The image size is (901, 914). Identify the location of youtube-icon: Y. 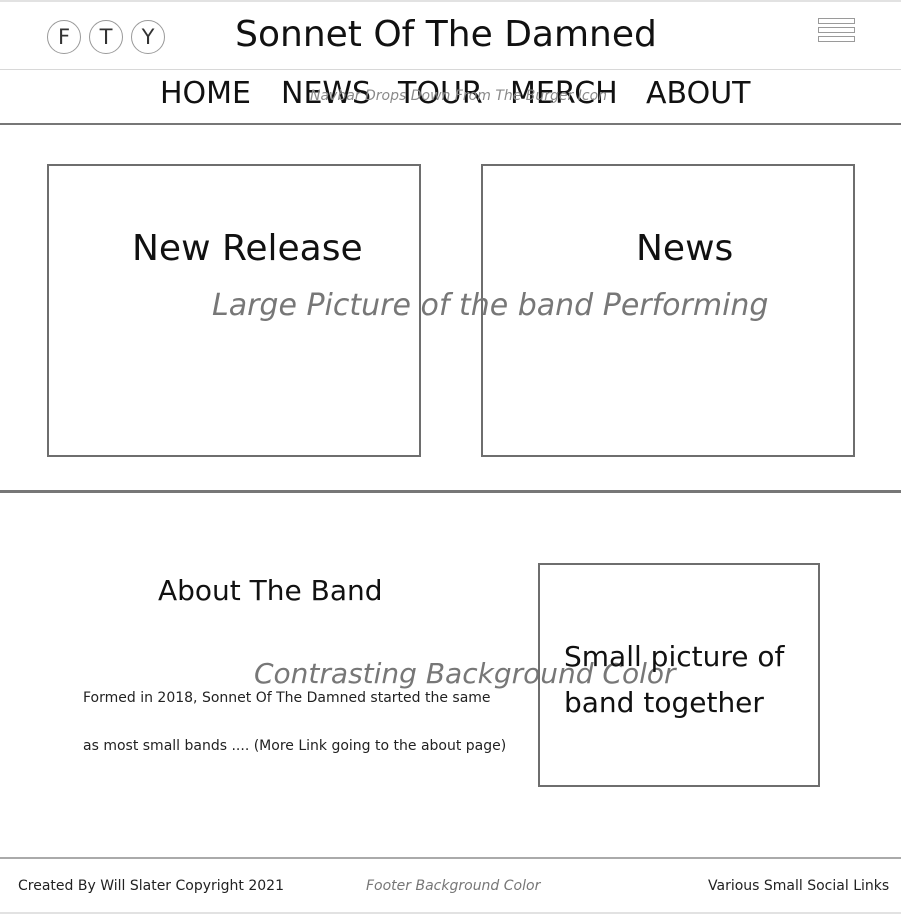
(148, 37).